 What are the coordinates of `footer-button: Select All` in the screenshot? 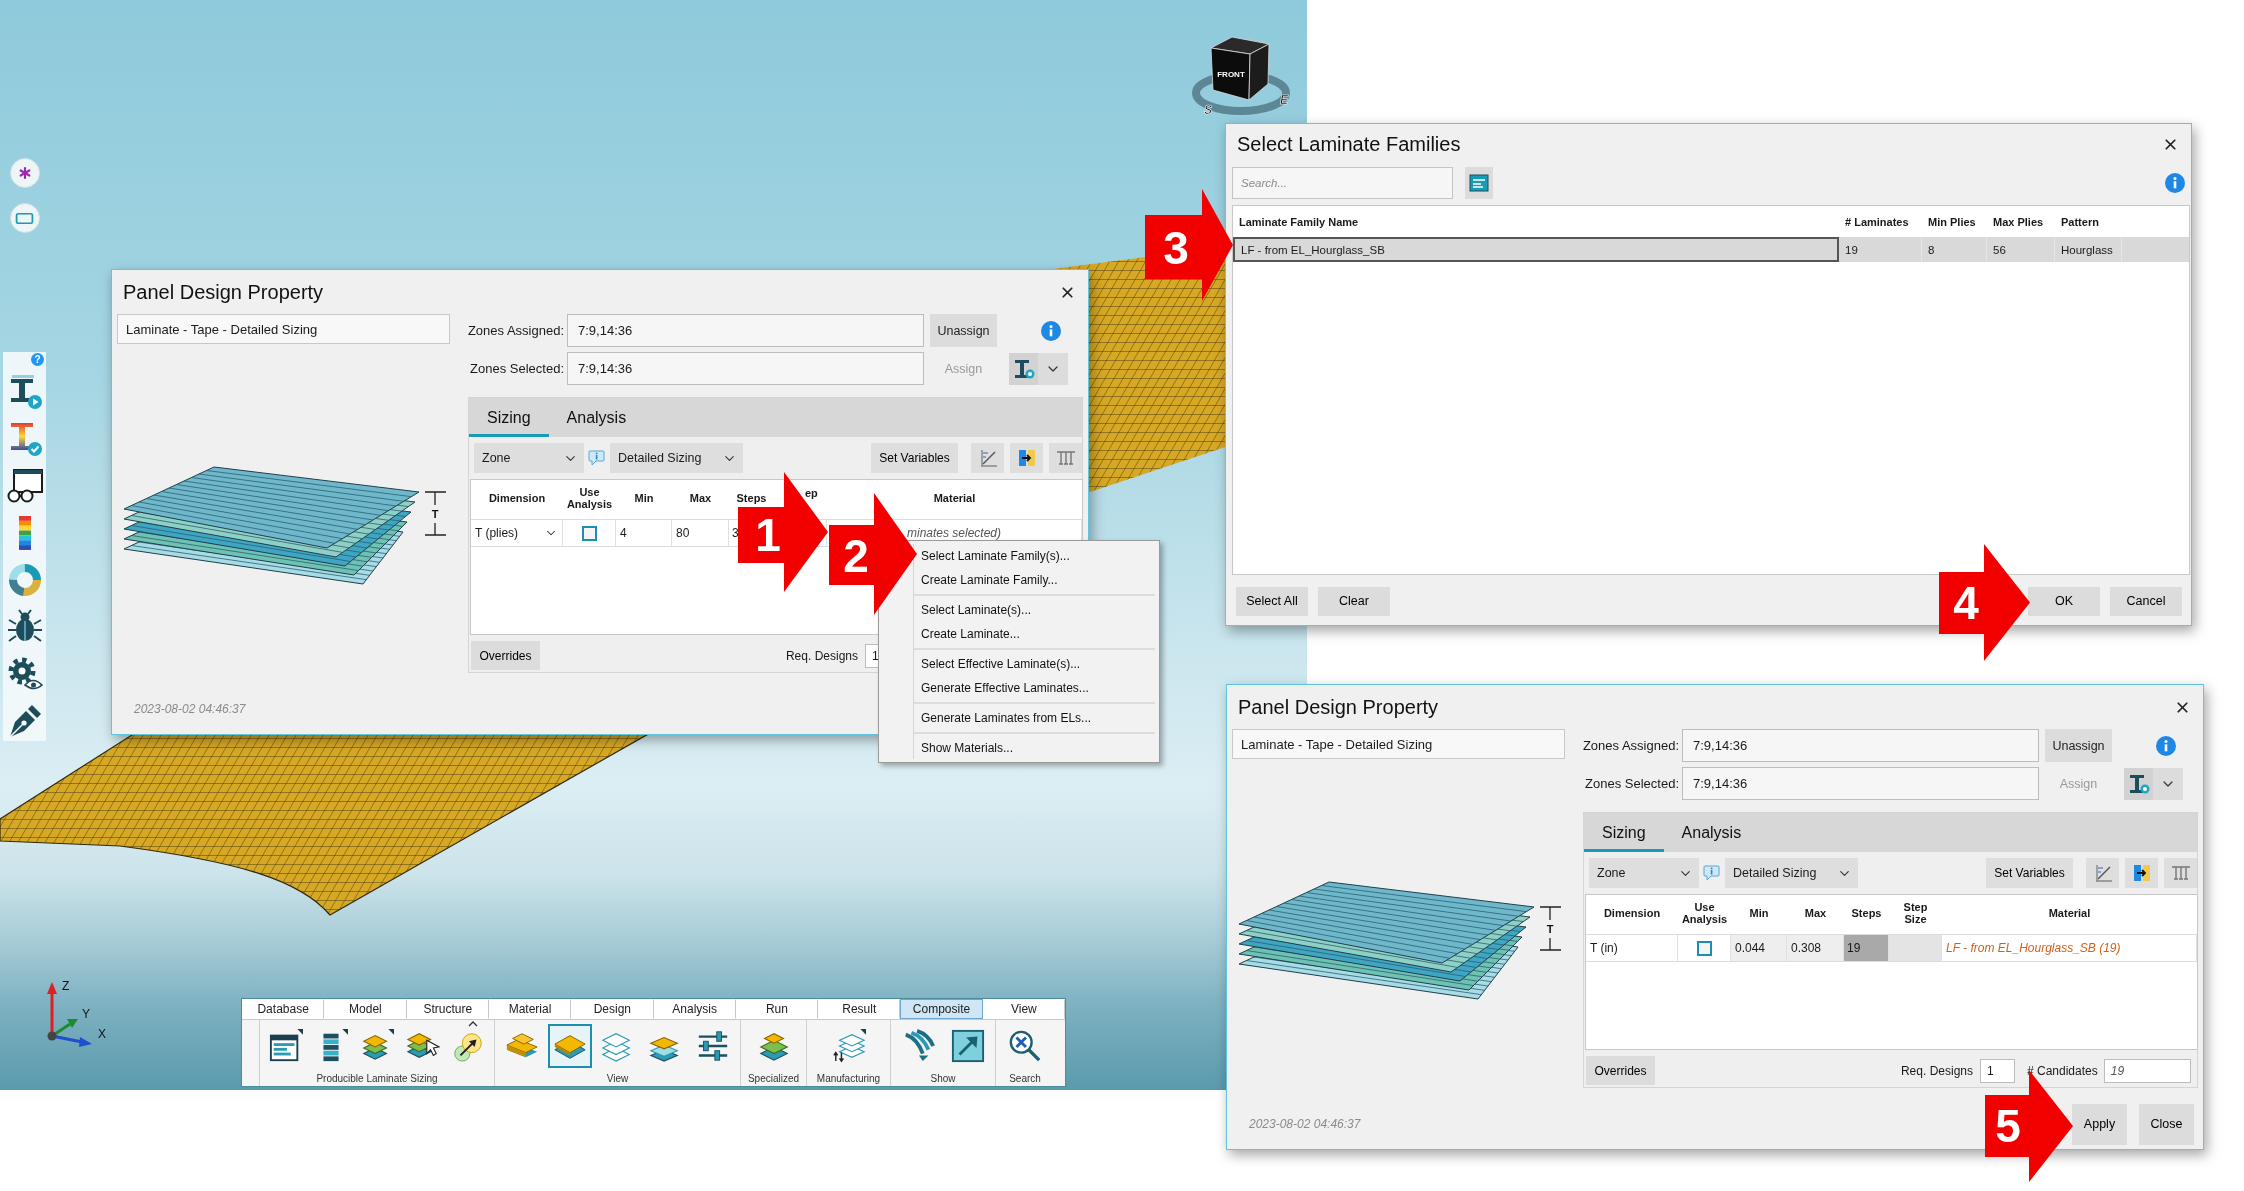 It's located at (1272, 601).